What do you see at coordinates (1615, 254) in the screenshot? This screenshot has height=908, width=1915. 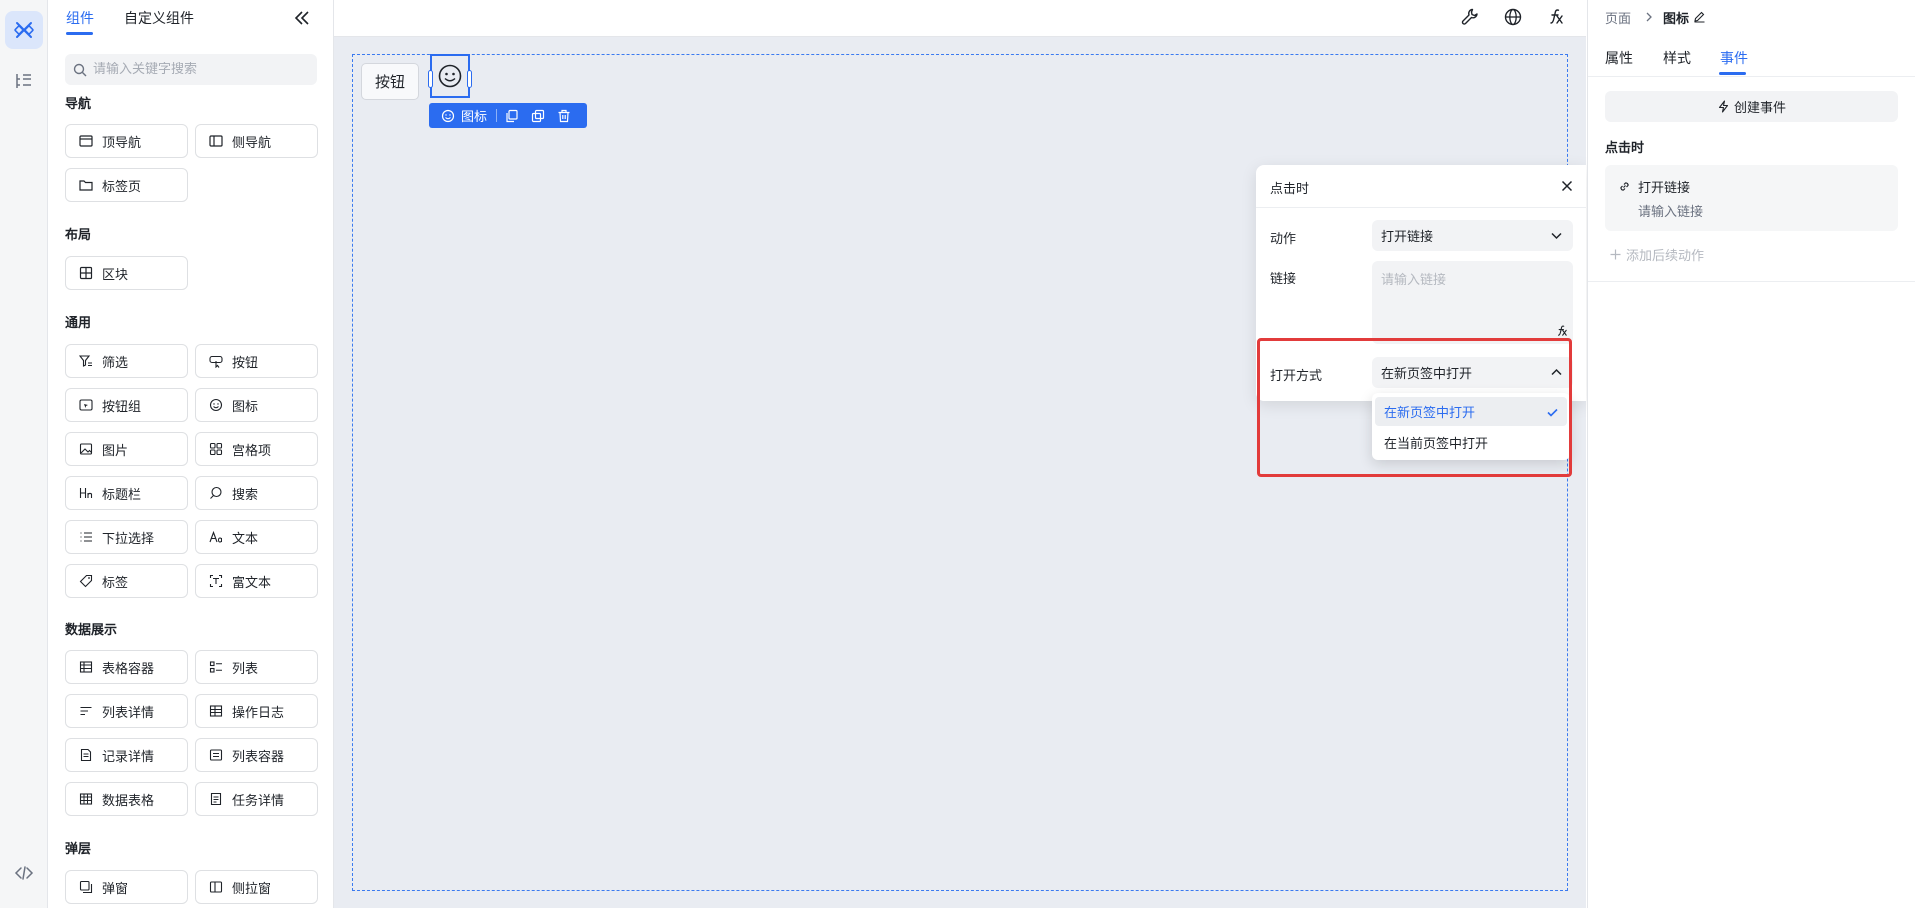 I see `plus-icon` at bounding box center [1615, 254].